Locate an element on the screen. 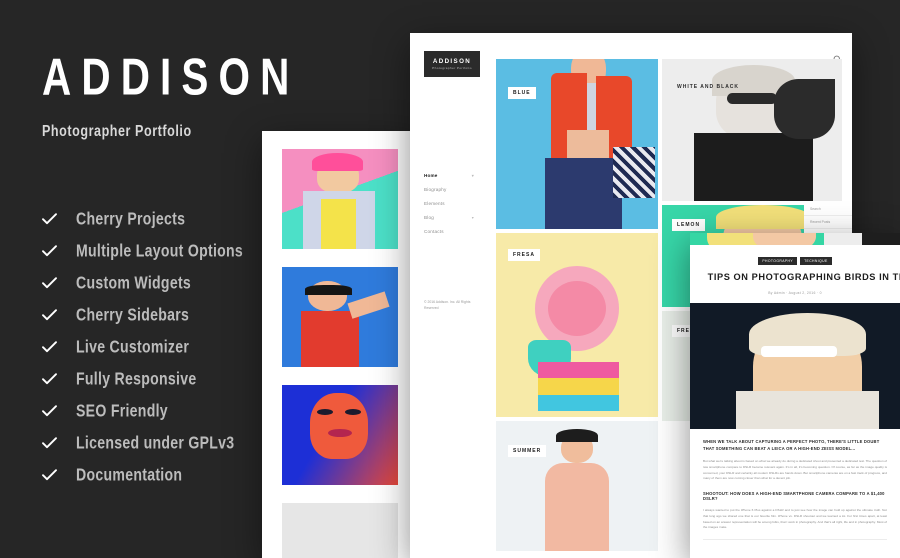  gallery-tile: SUMMER is located at coordinates (577, 486).